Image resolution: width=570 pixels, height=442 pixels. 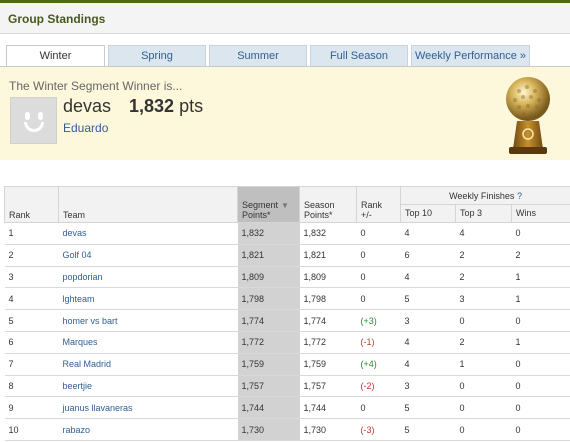 What do you see at coordinates (528, 115) in the screenshot?
I see `golf-ball-trophy-icon` at bounding box center [528, 115].